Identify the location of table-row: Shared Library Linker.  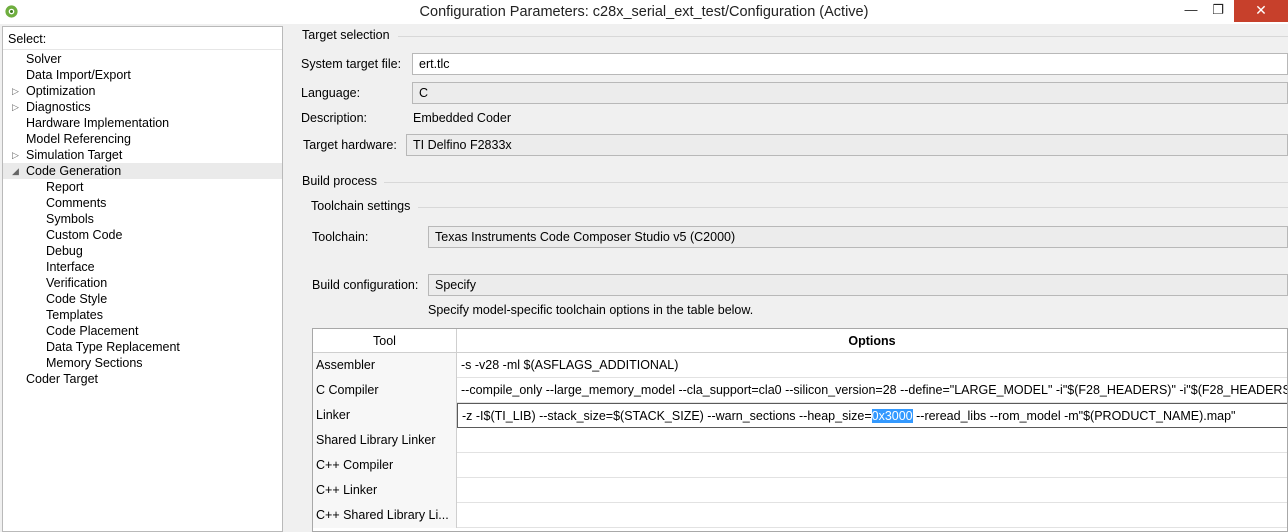
(800, 440).